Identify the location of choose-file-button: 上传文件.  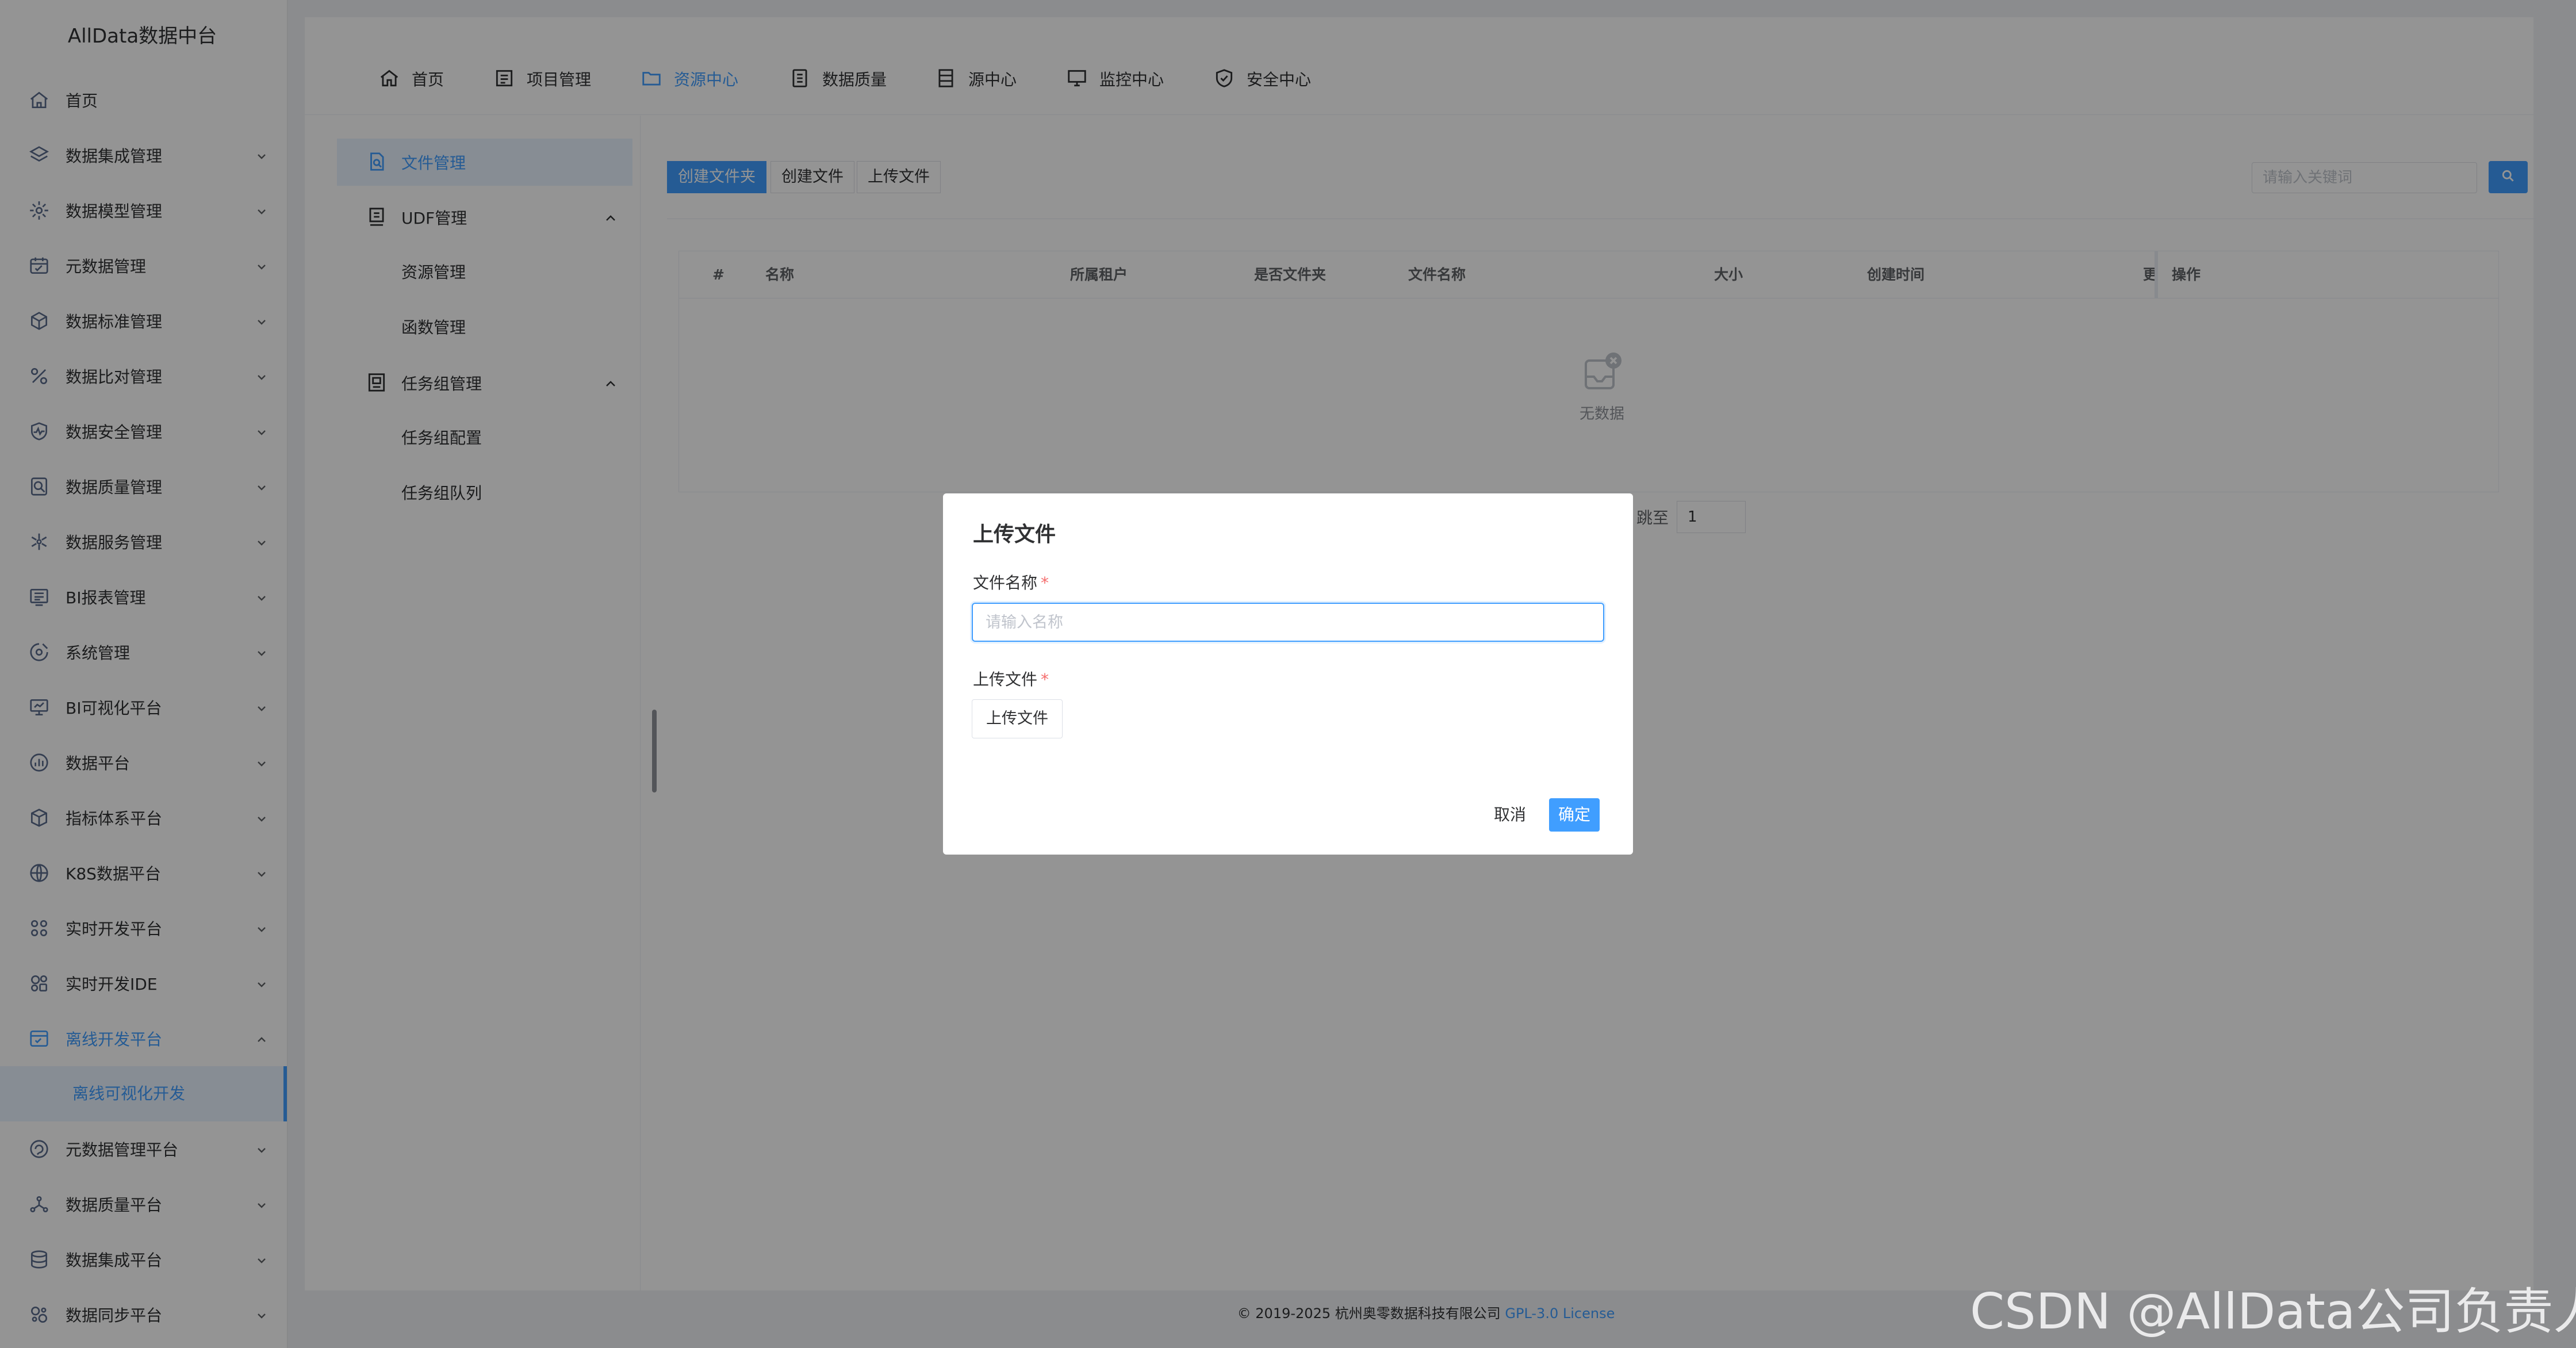
(1017, 719).